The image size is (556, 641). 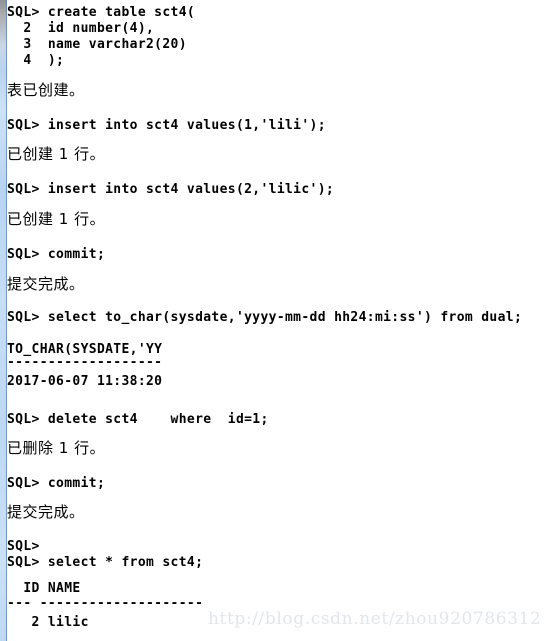 I want to click on blog-watermark: http://blog.csdn.net/zhou920786312, so click(x=375, y=619).